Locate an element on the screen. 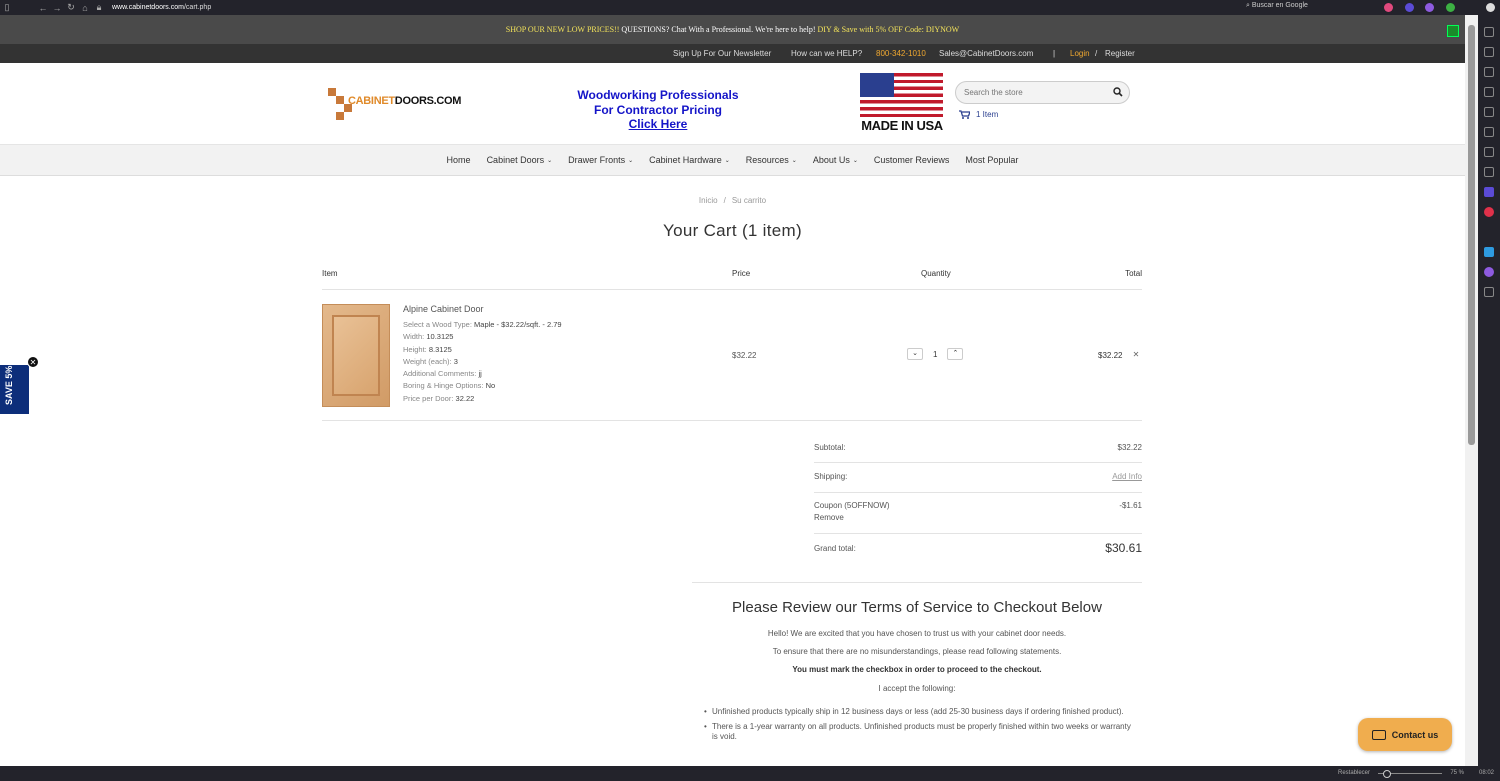 This screenshot has width=1500, height=781. logo-text: CABINETDOORS.COM is located at coordinates (405, 101).